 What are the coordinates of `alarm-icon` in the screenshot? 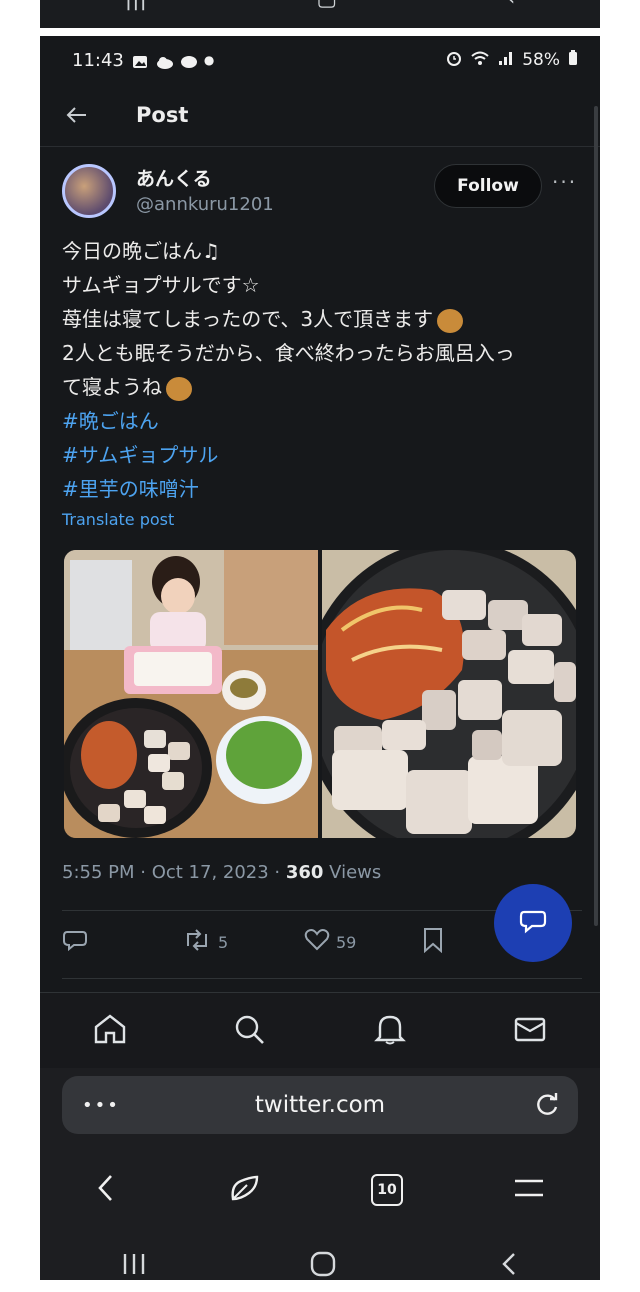 It's located at (454, 60).